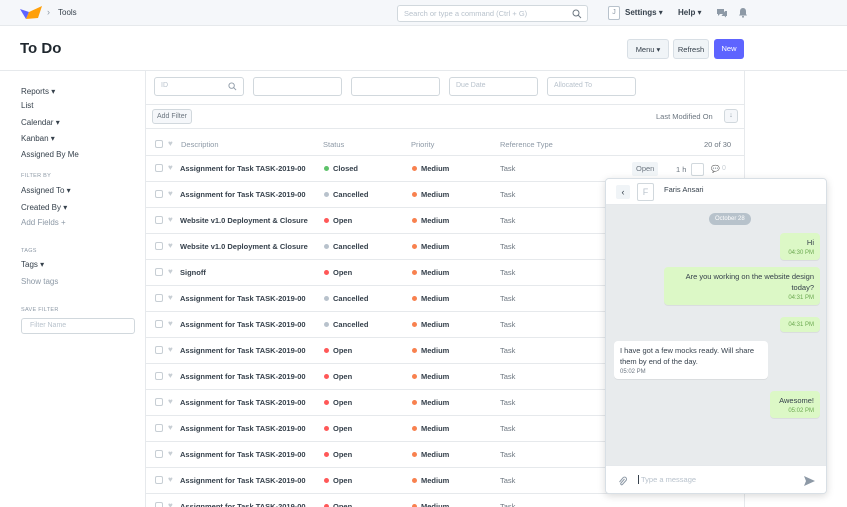  What do you see at coordinates (801, 411) in the screenshot?
I see `message-time: 05:02 PM` at bounding box center [801, 411].